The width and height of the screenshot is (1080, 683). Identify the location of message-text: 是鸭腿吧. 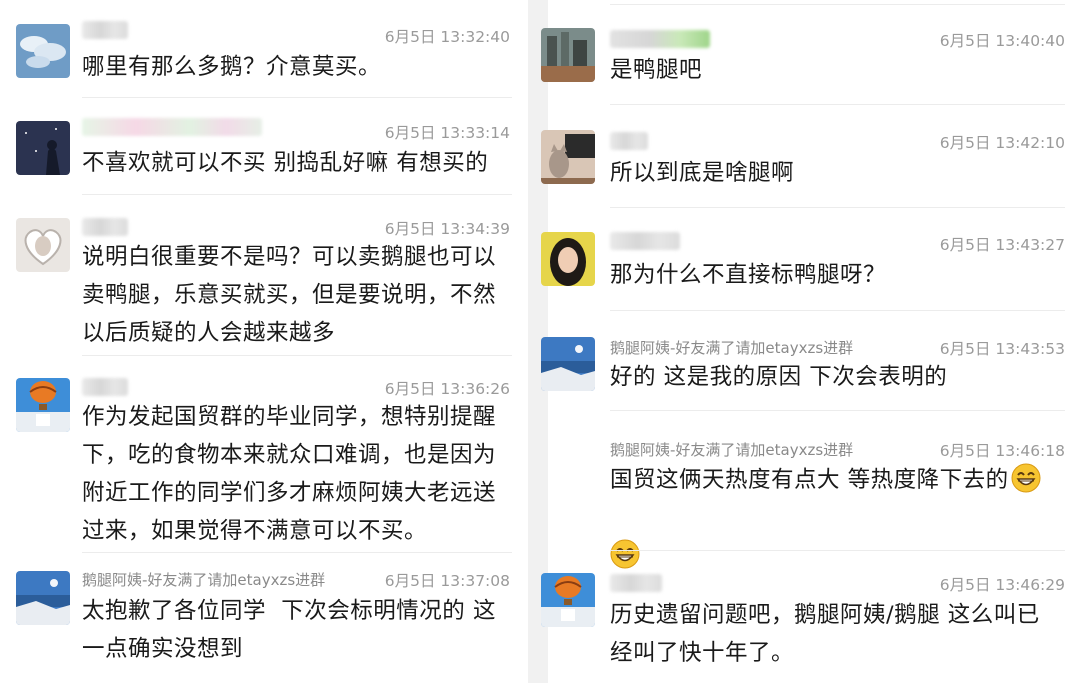
(656, 70).